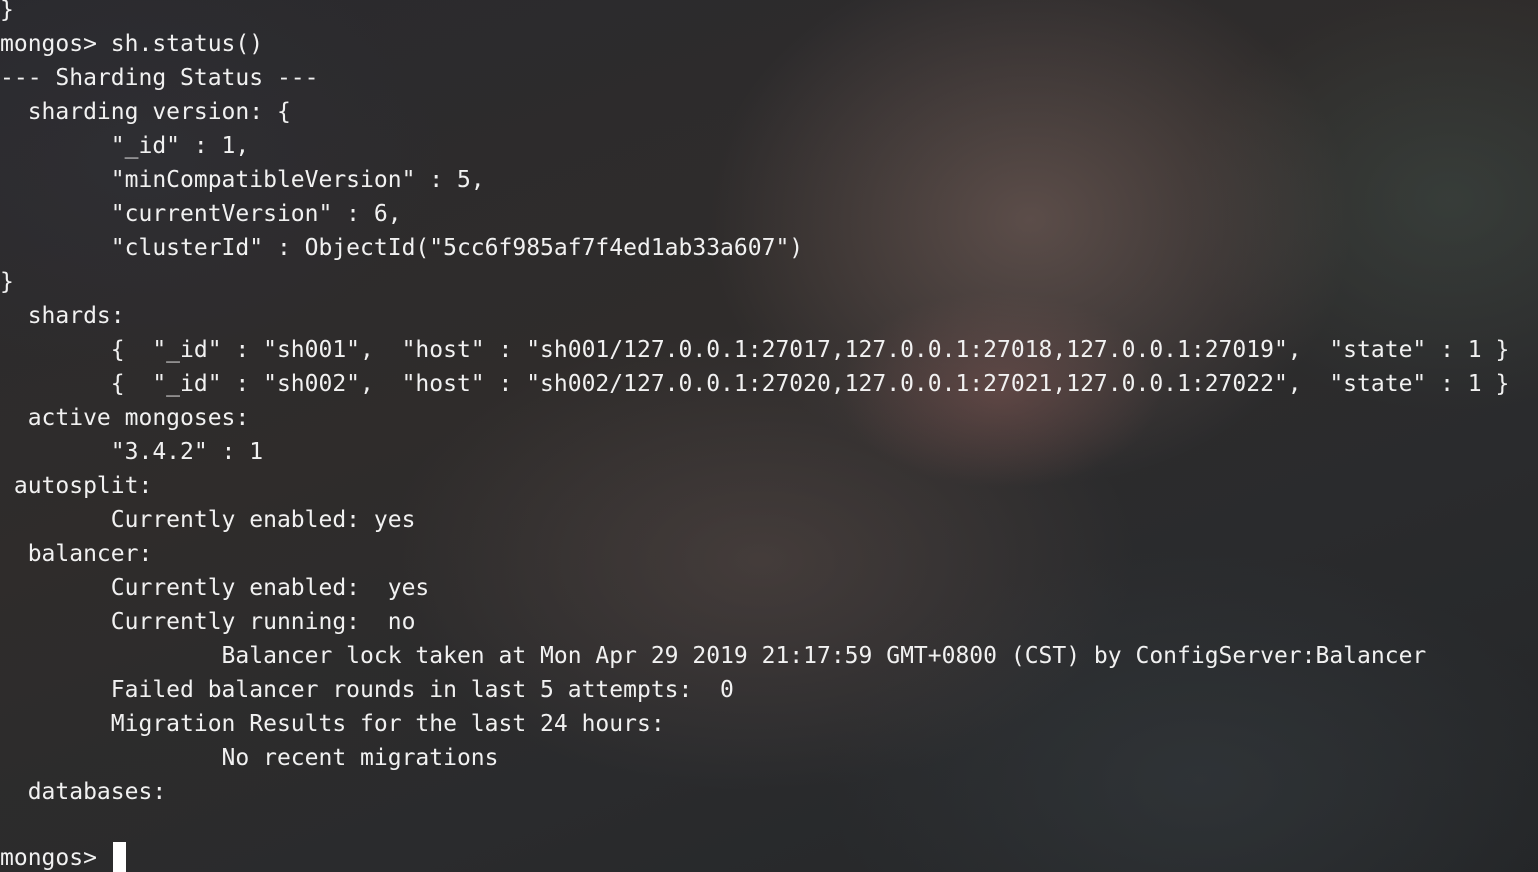 The width and height of the screenshot is (1538, 872). I want to click on terminal-output-line: "minCompatibleVersion" : 5,, so click(242, 180).